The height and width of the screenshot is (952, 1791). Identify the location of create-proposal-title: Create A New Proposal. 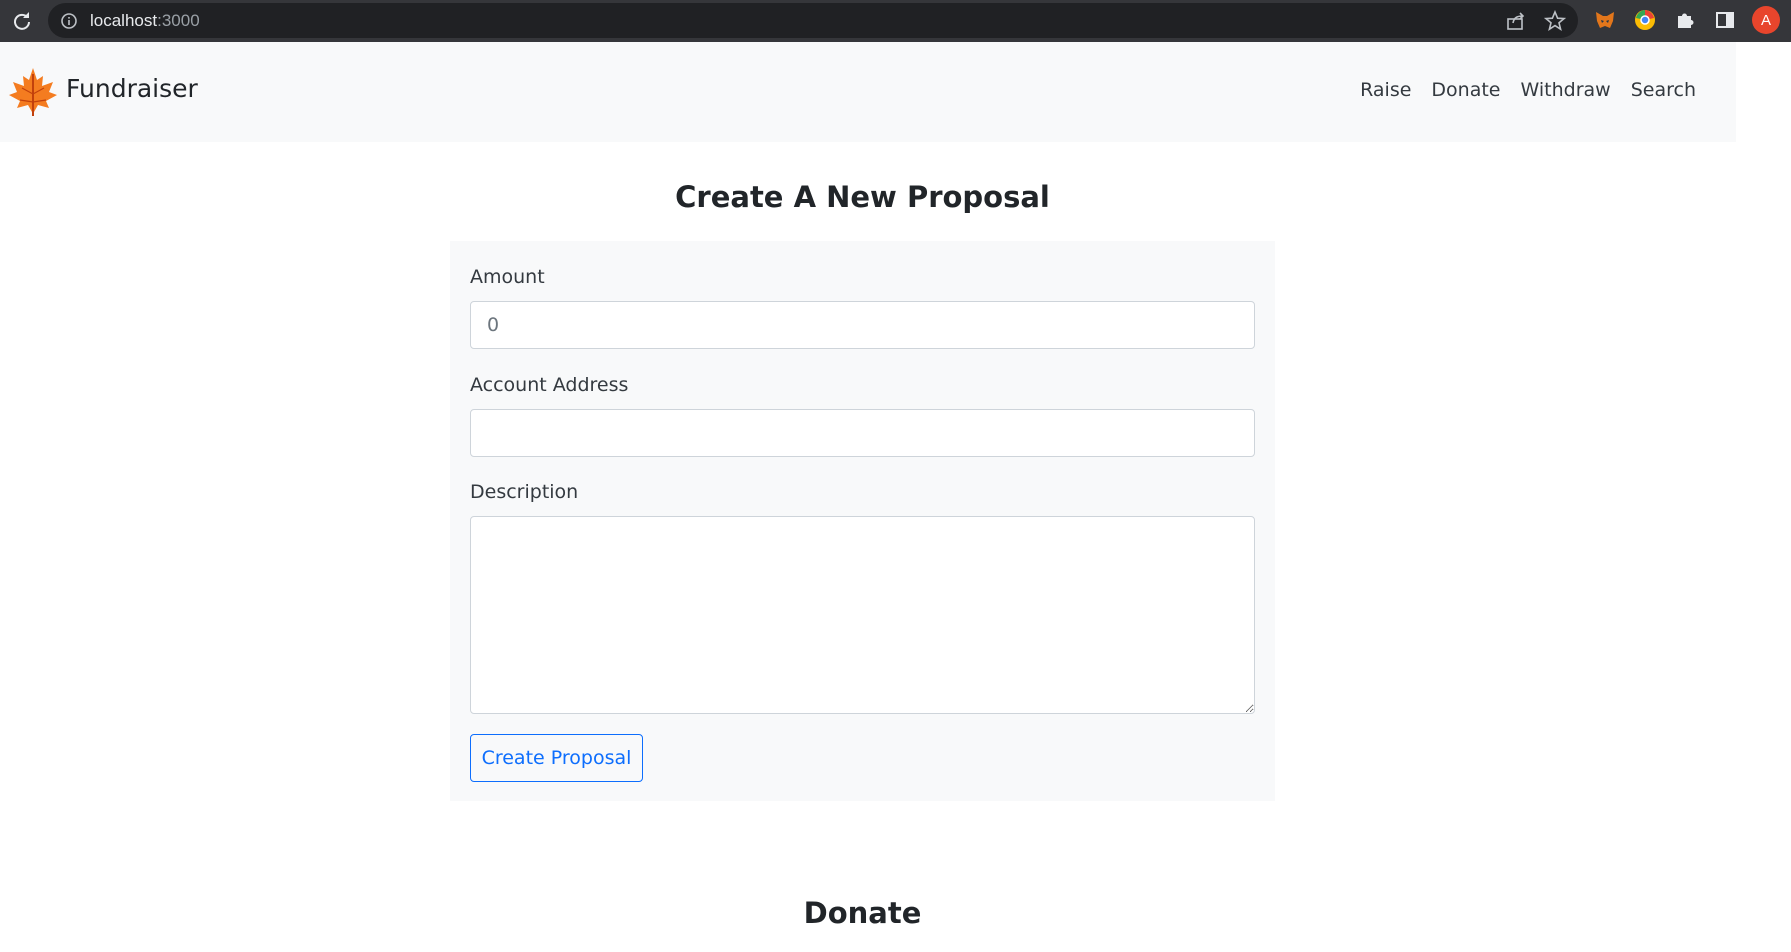
(862, 197).